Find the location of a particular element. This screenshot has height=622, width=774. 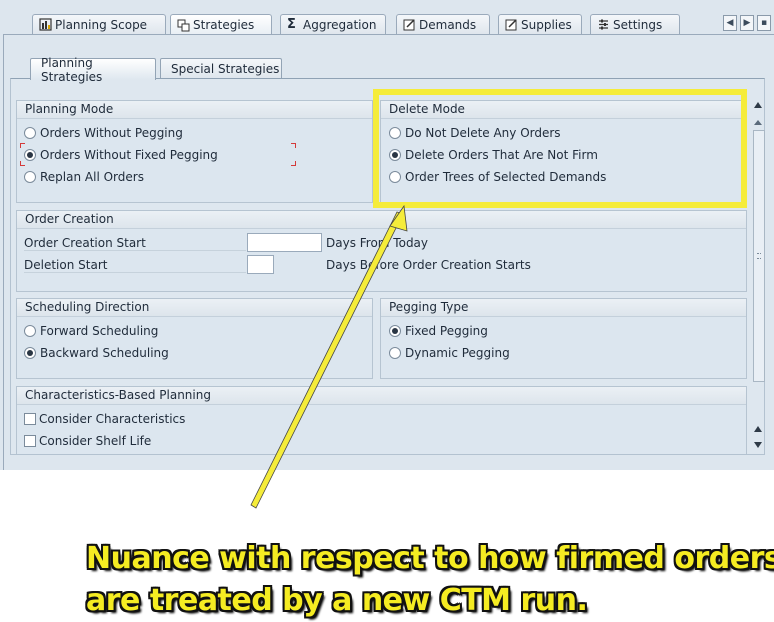

subtab-planning-strategies: Planning Strategies is located at coordinates (93, 70).